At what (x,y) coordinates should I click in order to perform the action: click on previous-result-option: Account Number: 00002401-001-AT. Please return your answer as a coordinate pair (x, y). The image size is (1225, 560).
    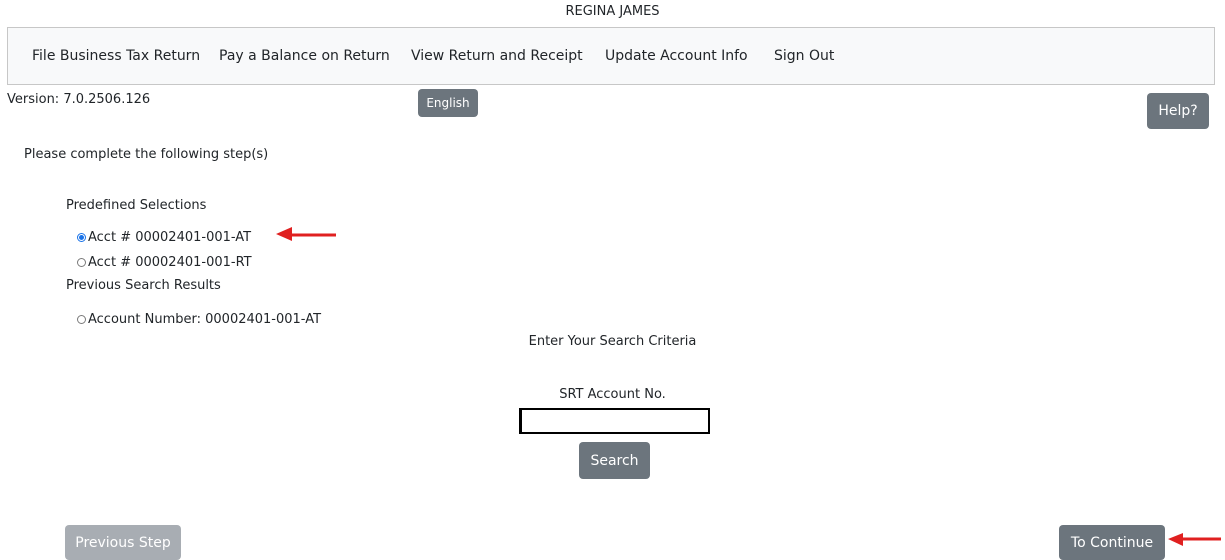
    Looking at the image, I should click on (199, 319).